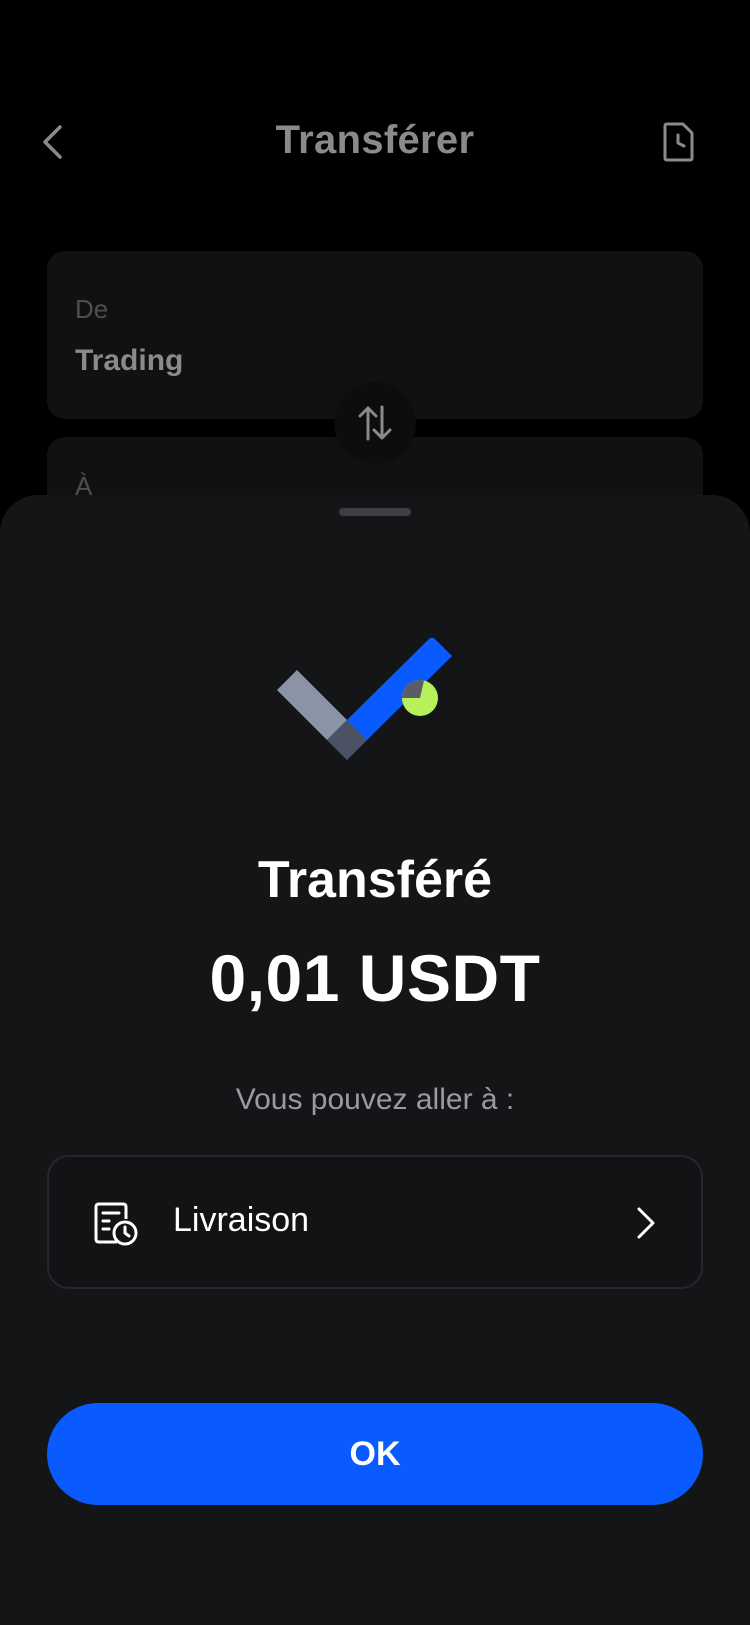  I want to click on status-title: Transféré, so click(375, 880).